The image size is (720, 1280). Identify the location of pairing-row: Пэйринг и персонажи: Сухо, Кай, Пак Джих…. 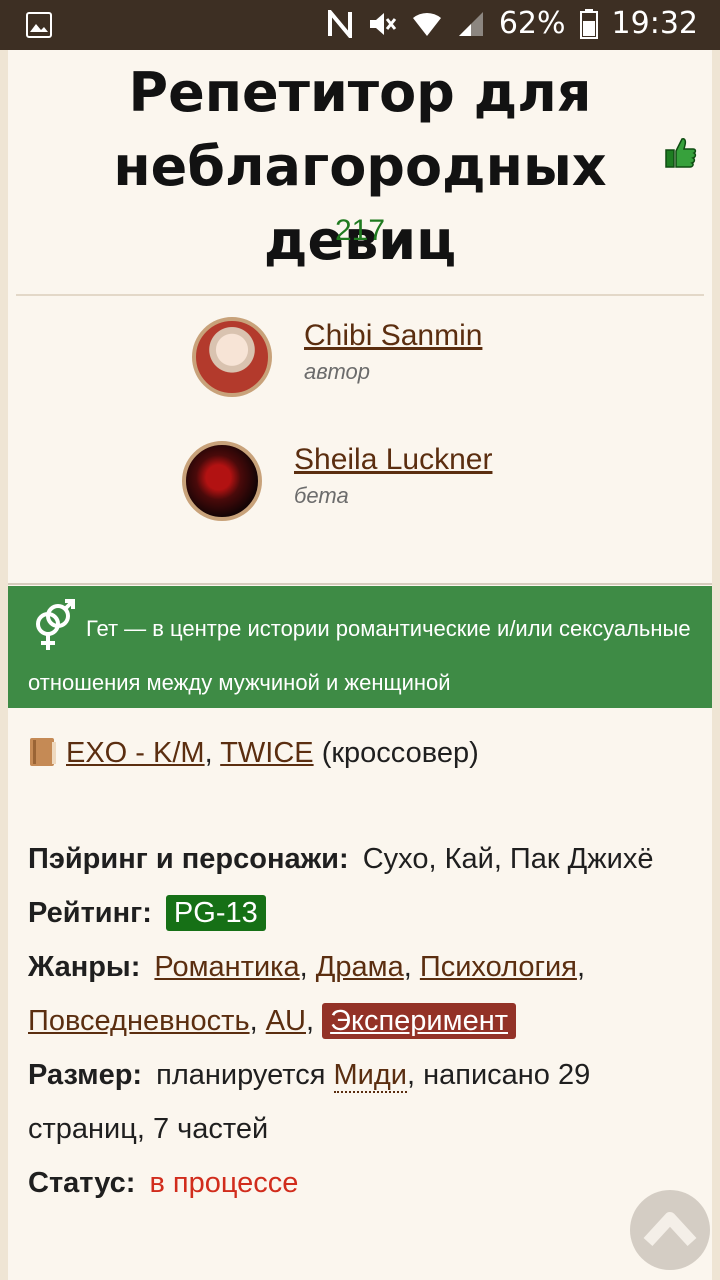
(362, 859).